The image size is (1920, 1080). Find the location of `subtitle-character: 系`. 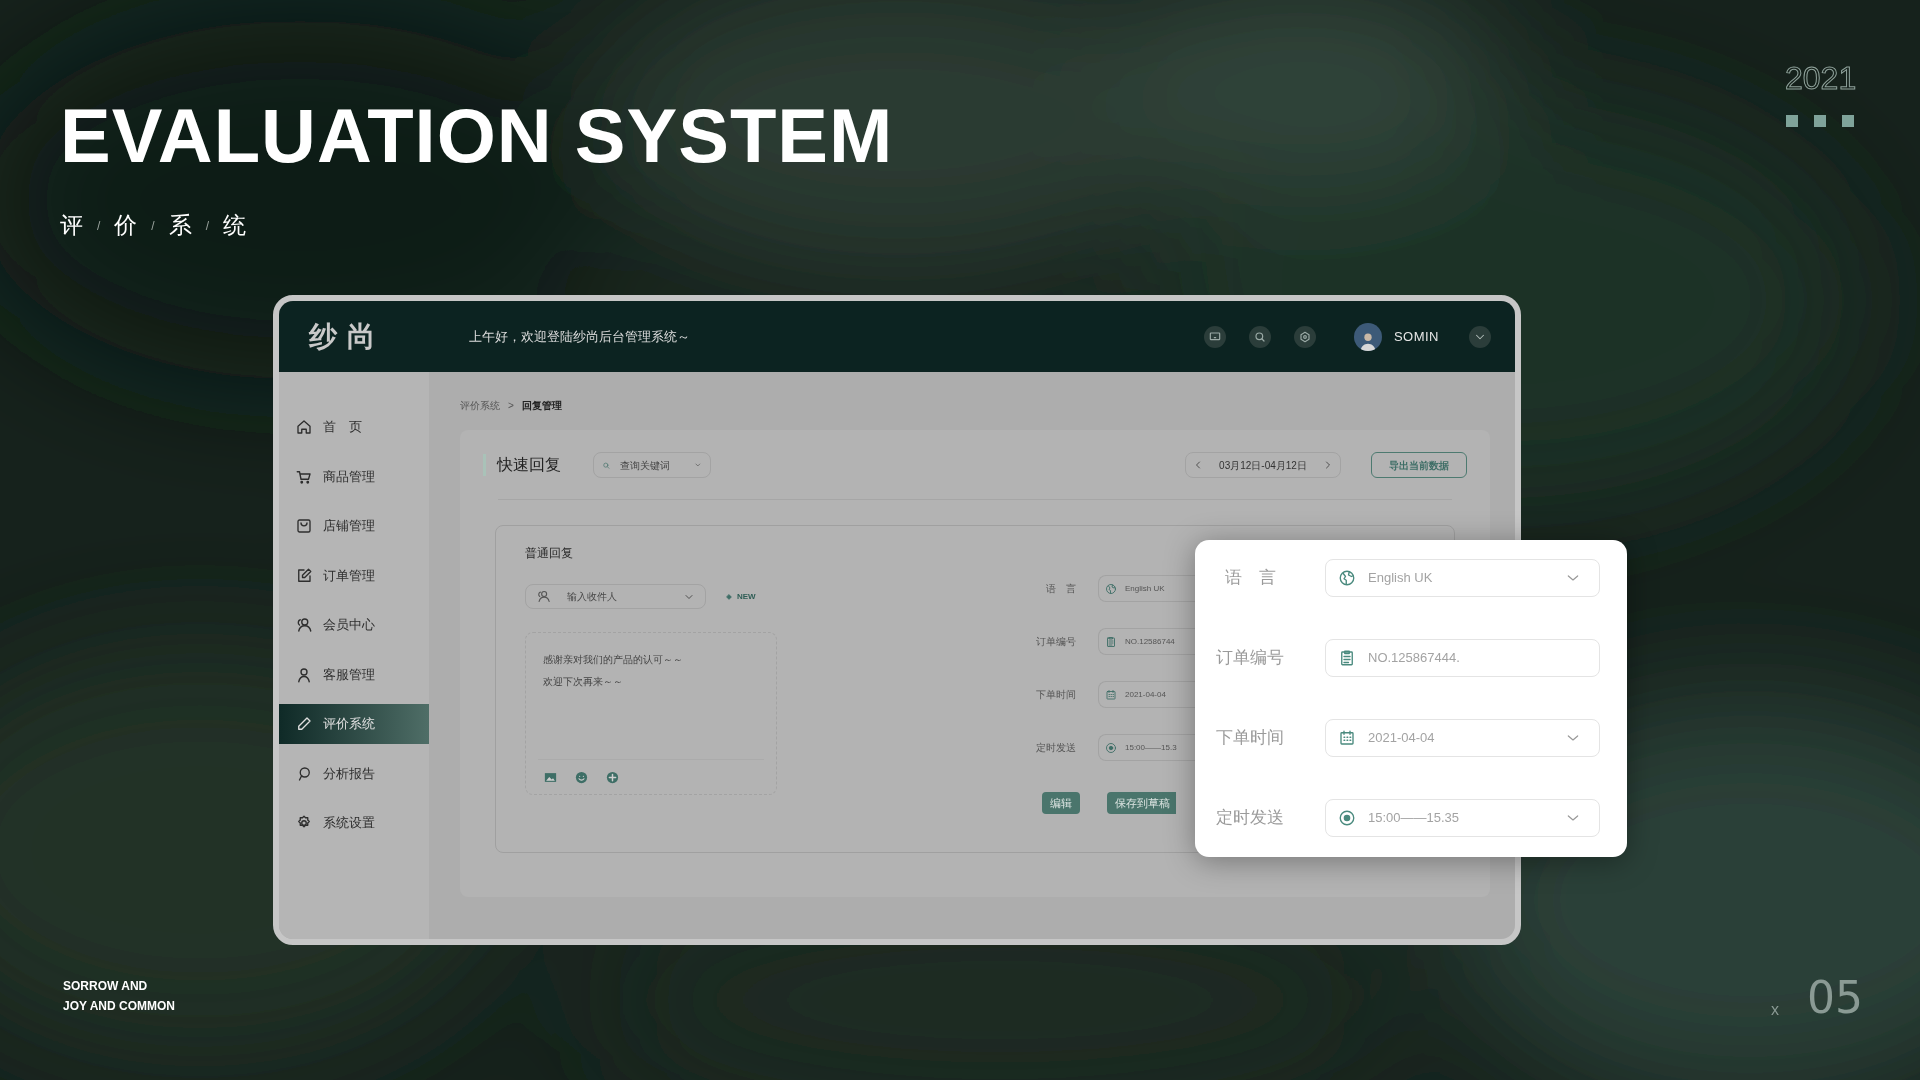

subtitle-character: 系 is located at coordinates (180, 225).